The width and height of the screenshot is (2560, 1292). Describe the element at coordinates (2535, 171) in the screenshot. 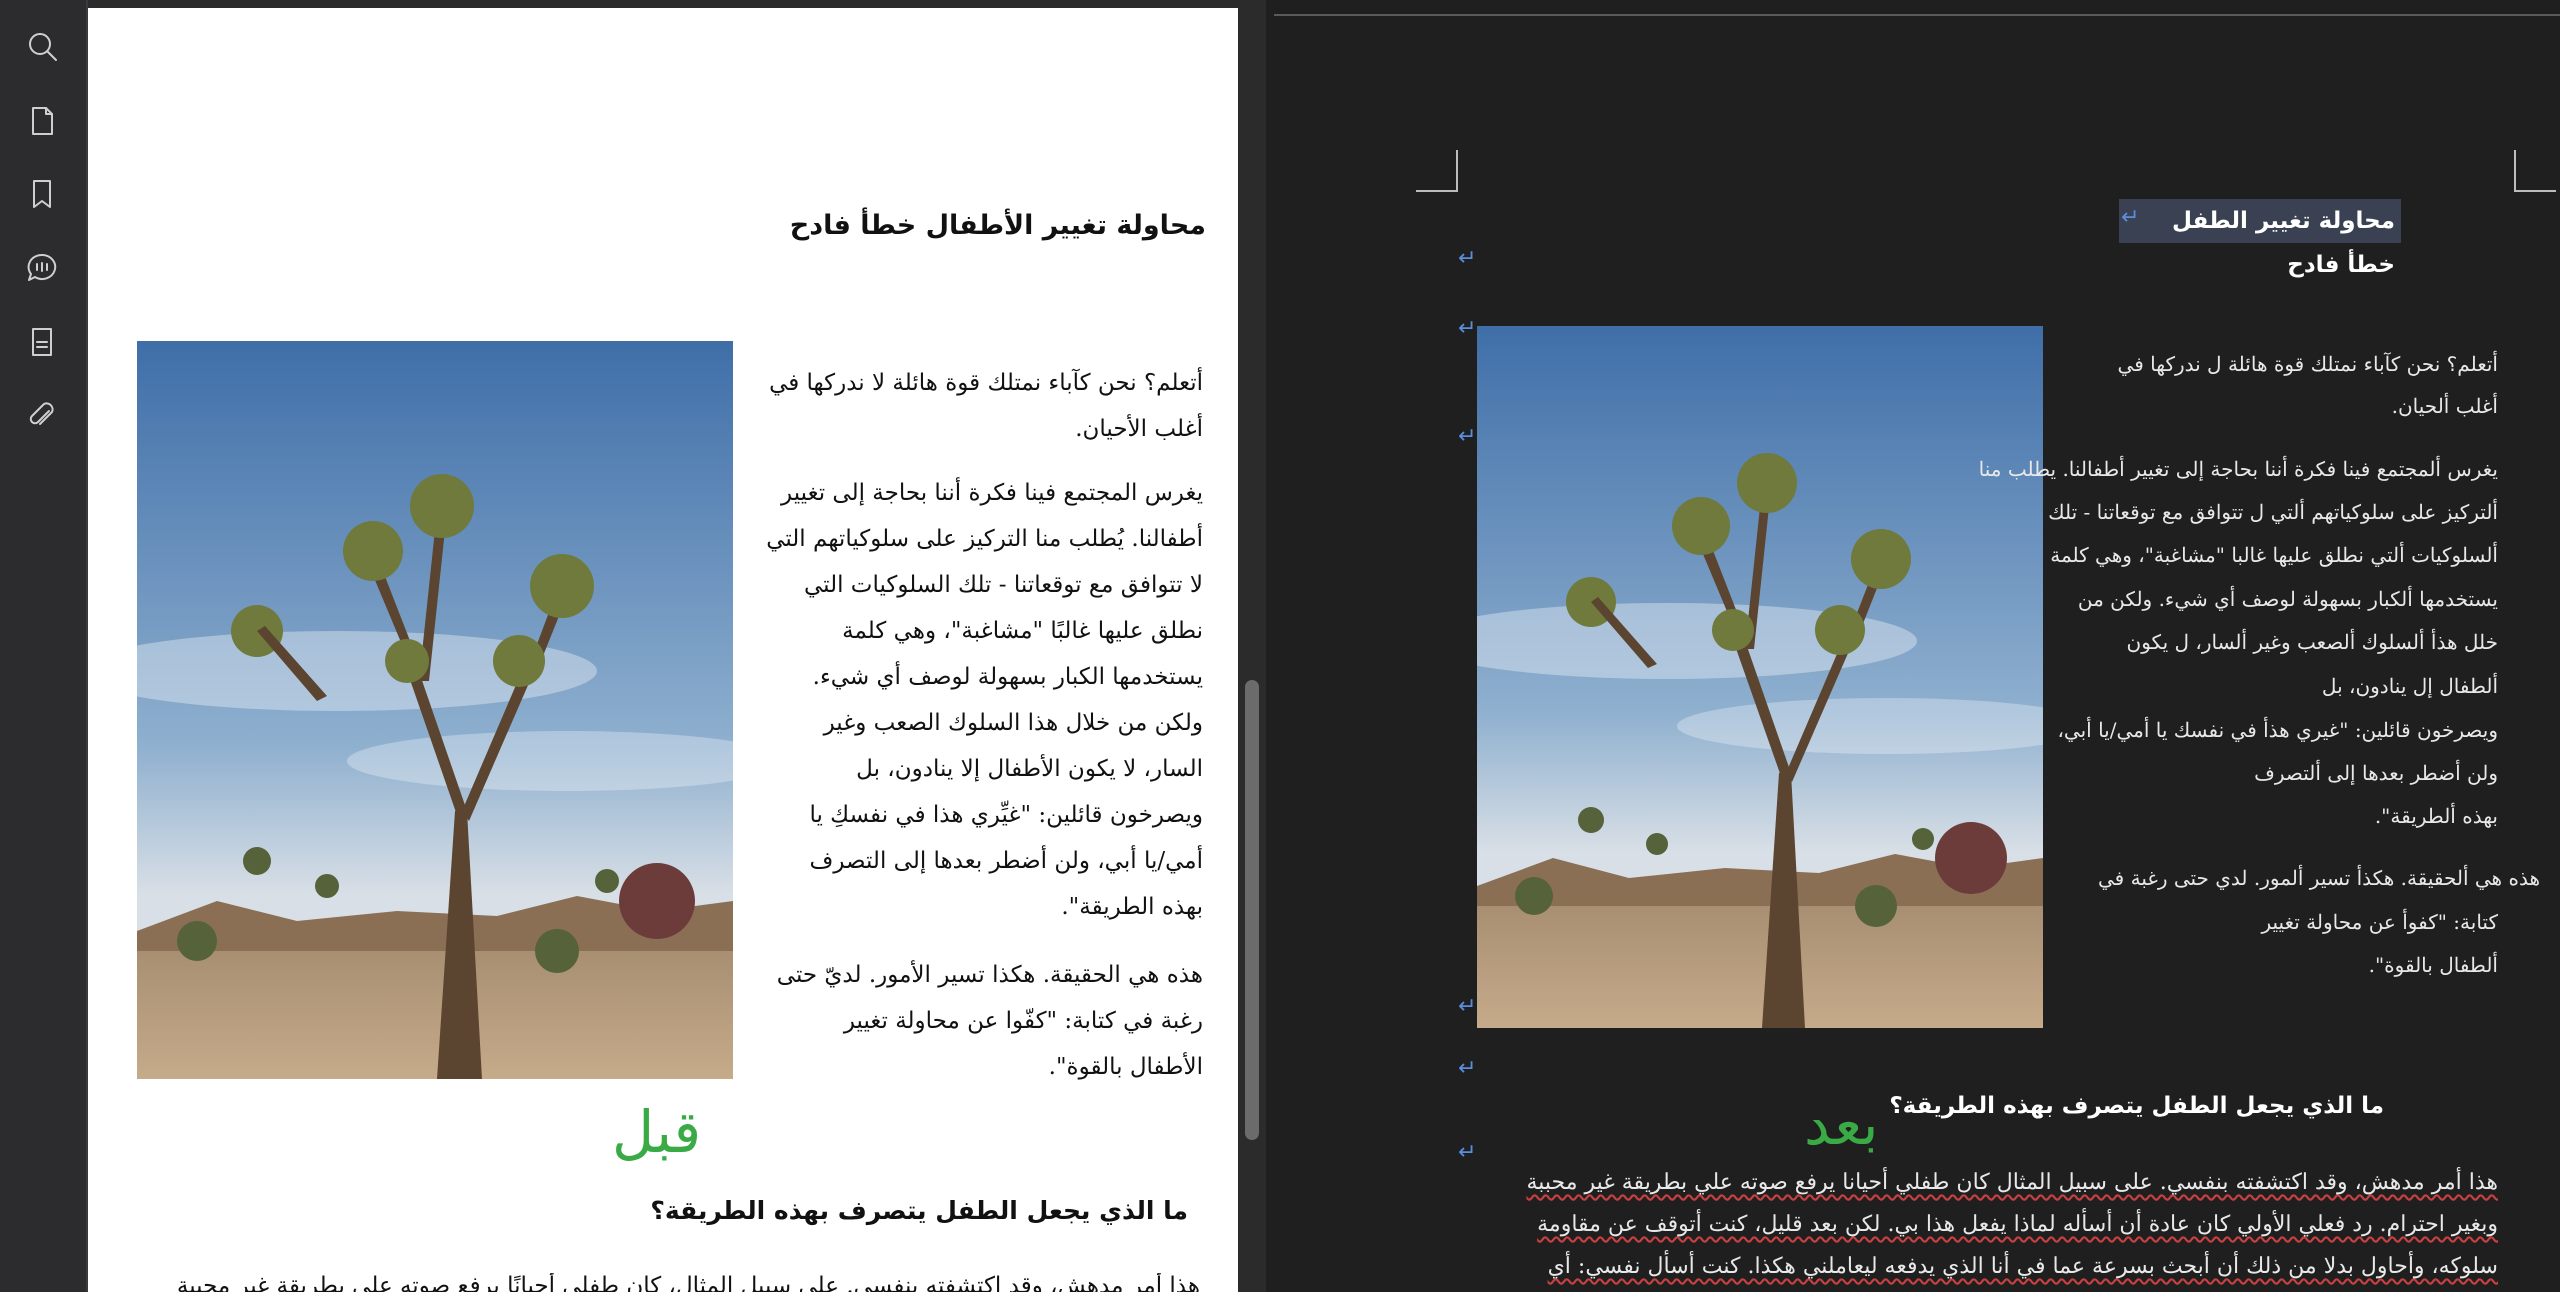

I see `crop-mark-right` at that location.